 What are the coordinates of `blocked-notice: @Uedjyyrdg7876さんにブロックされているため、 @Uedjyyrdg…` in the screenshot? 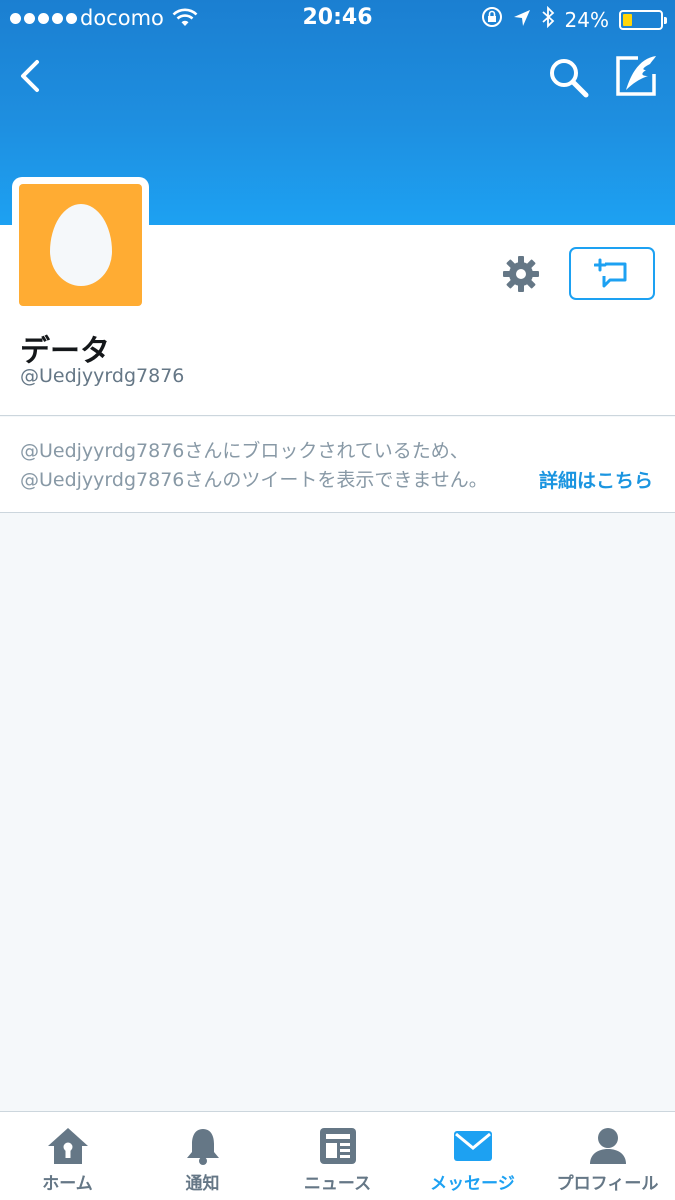 It's located at (337, 464).